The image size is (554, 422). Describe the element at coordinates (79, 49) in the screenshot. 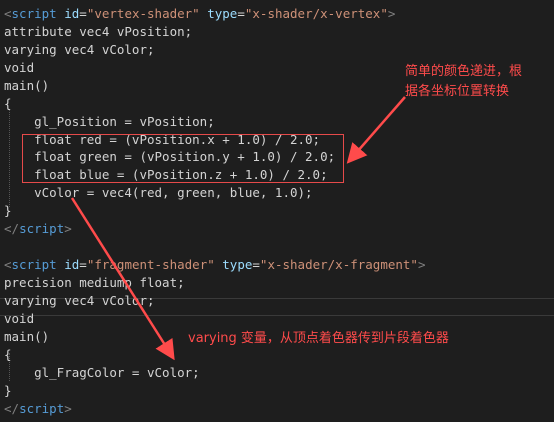

I see `code-line-3: varying vec4 vColor;` at that location.